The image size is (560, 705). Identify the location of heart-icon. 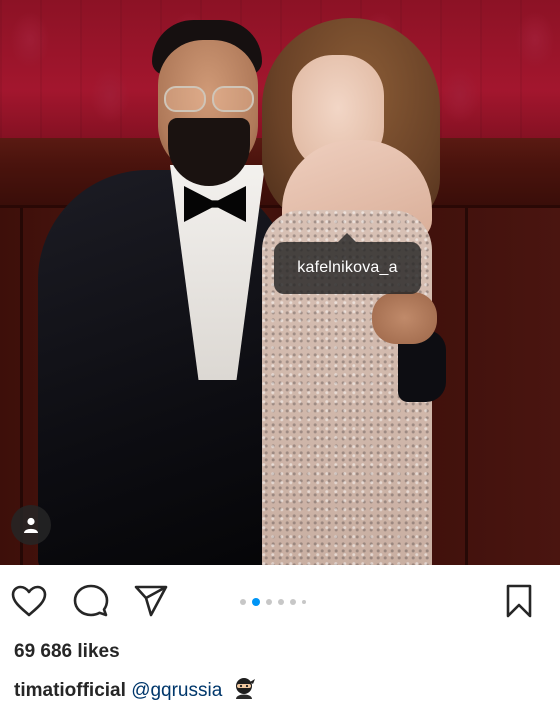
(29, 601).